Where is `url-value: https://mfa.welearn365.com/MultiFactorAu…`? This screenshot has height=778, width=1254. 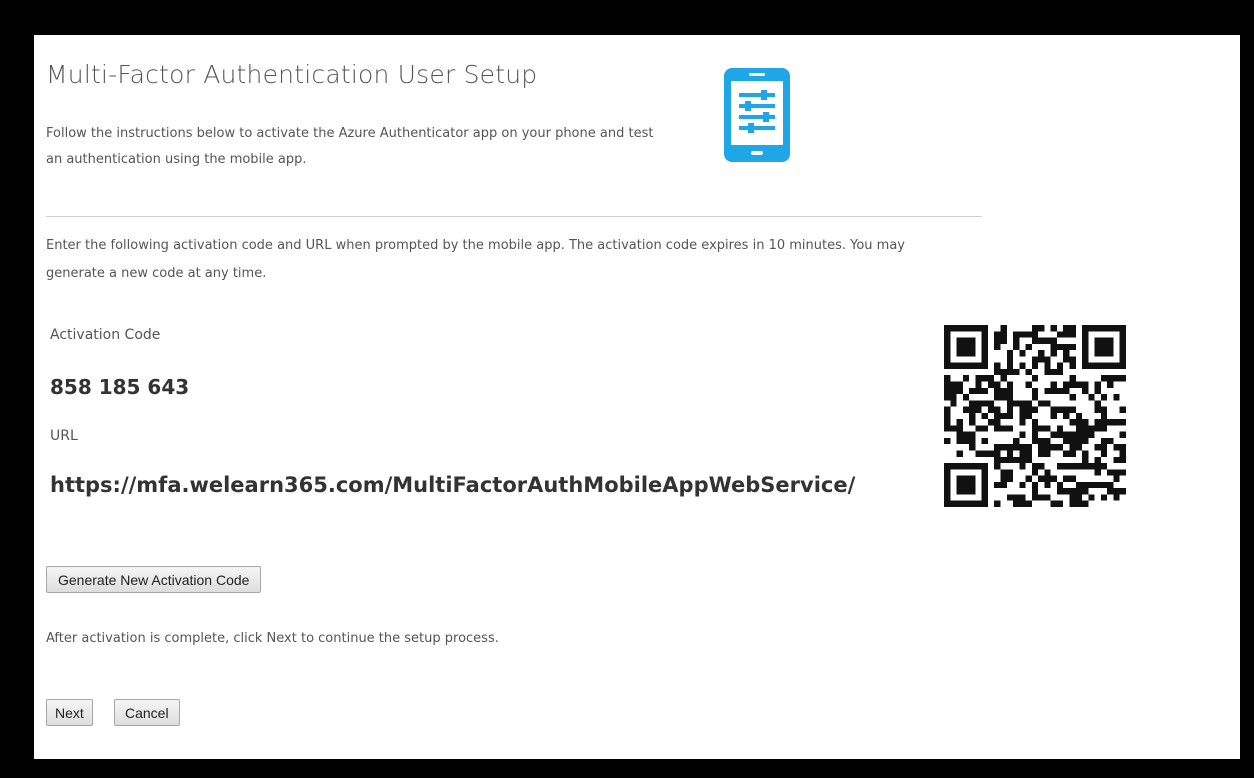
url-value: https://mfa.welearn365.com/MultiFactorAu… is located at coordinates (453, 485).